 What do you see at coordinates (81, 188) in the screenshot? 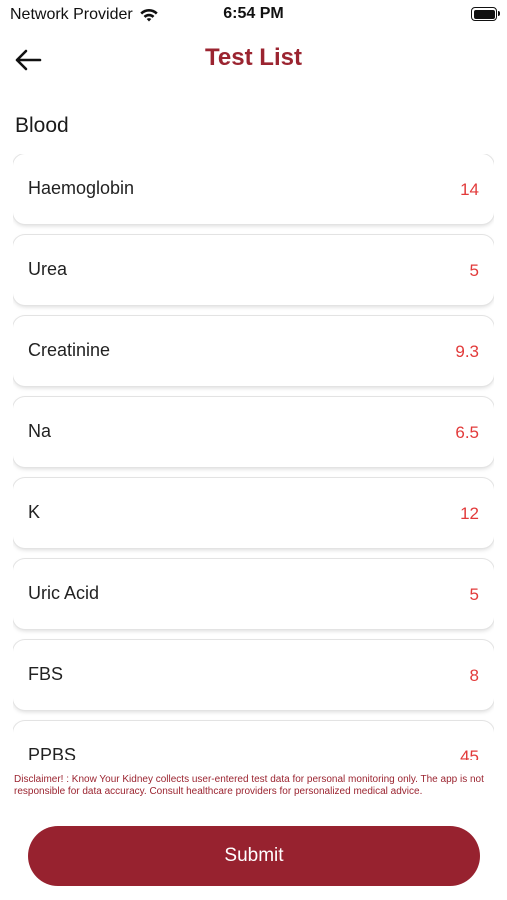
I see `test-name: Haemoglobin` at bounding box center [81, 188].